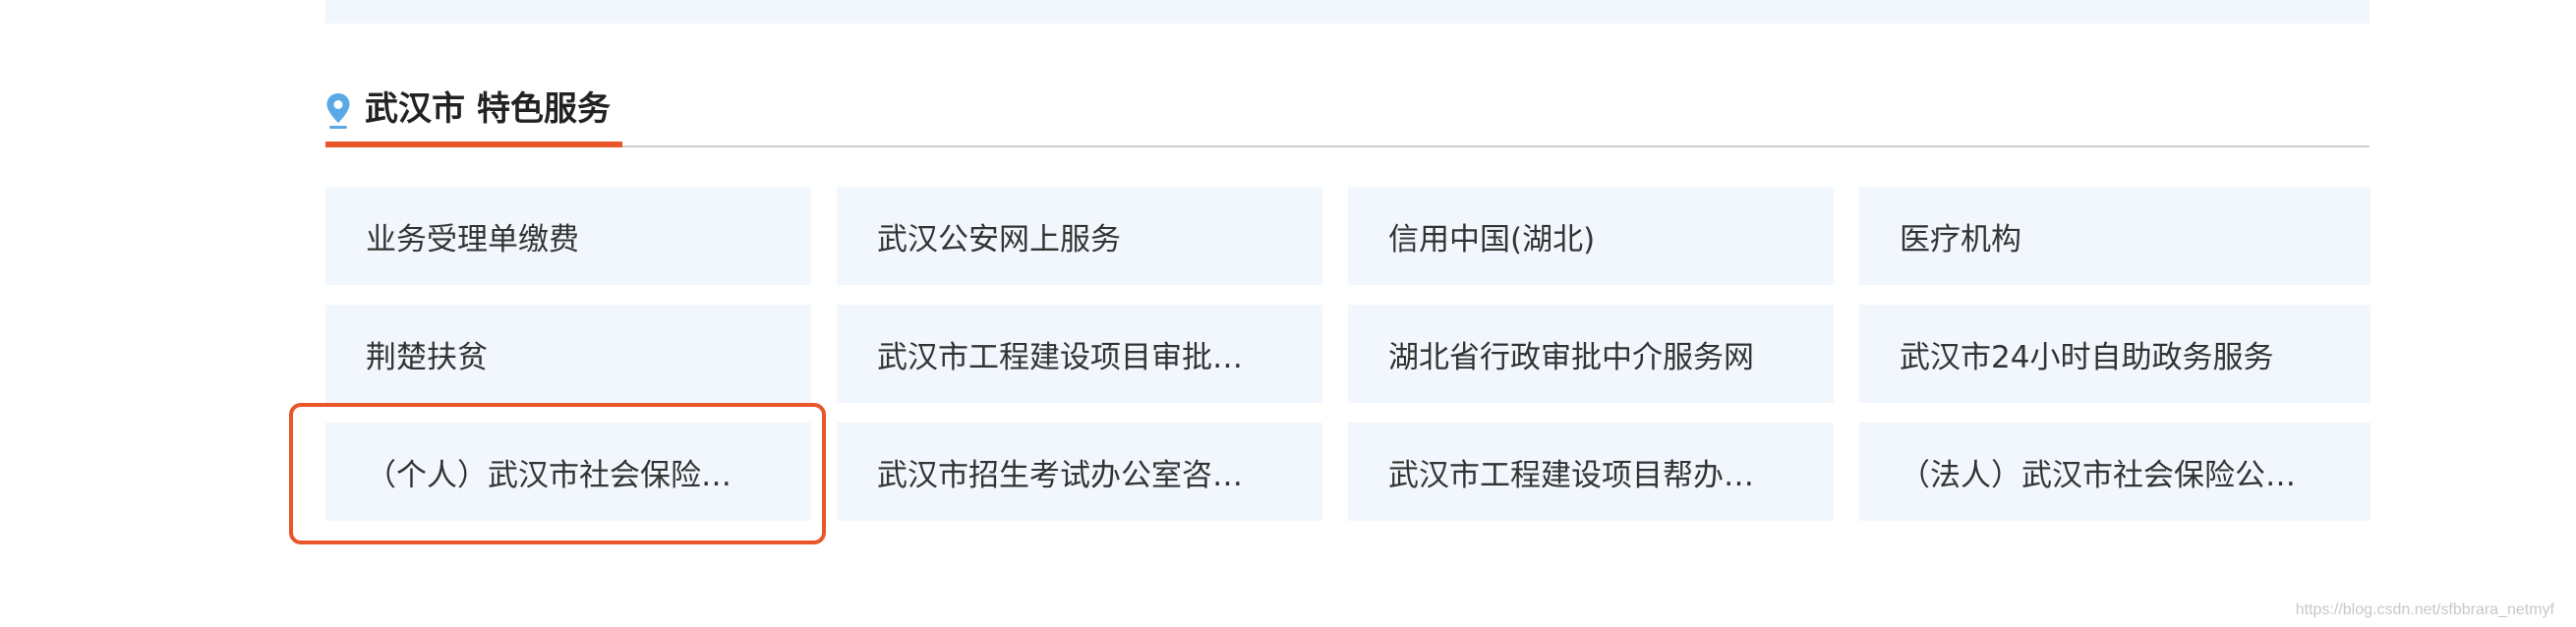 This screenshot has width=2576, height=627. I want to click on section-city: 武汉市, so click(415, 109).